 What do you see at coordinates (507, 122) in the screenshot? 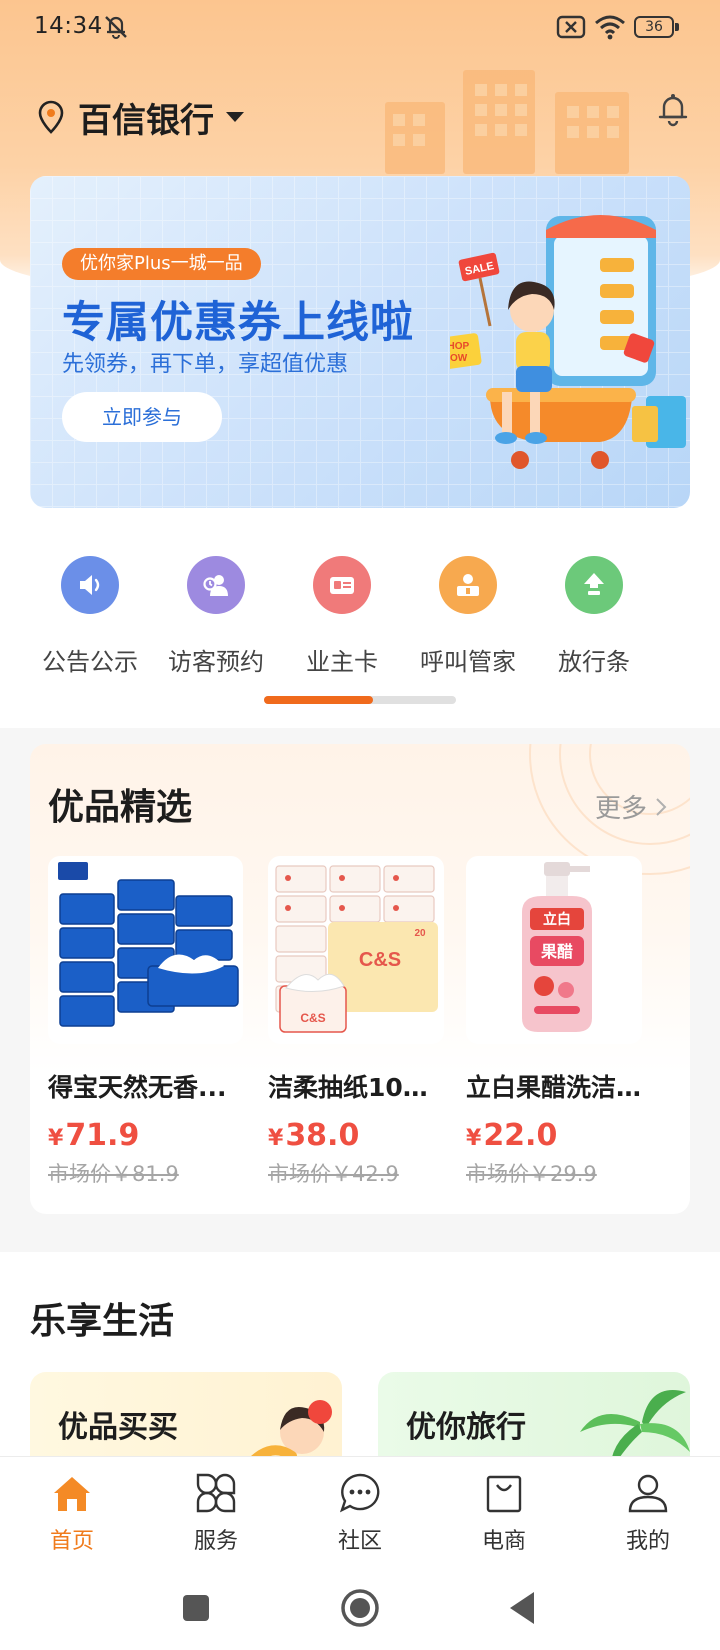
I see `buildings-illustration` at bounding box center [507, 122].